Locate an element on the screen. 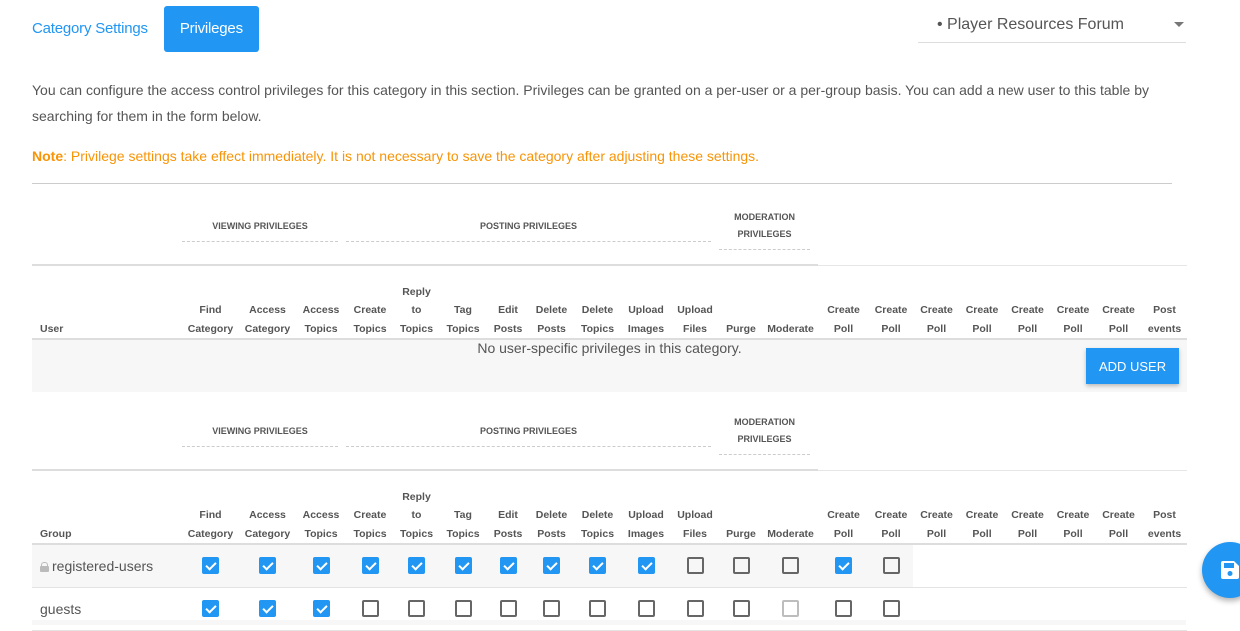 This screenshot has height=631, width=1240. column-header-line: Moderate is located at coordinates (790, 533).